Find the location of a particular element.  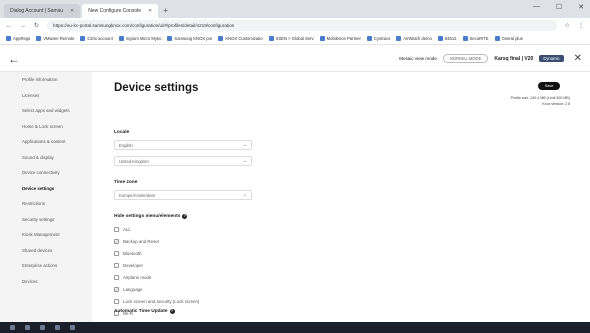

bookmark: AirWatch demo is located at coordinates (414, 38).